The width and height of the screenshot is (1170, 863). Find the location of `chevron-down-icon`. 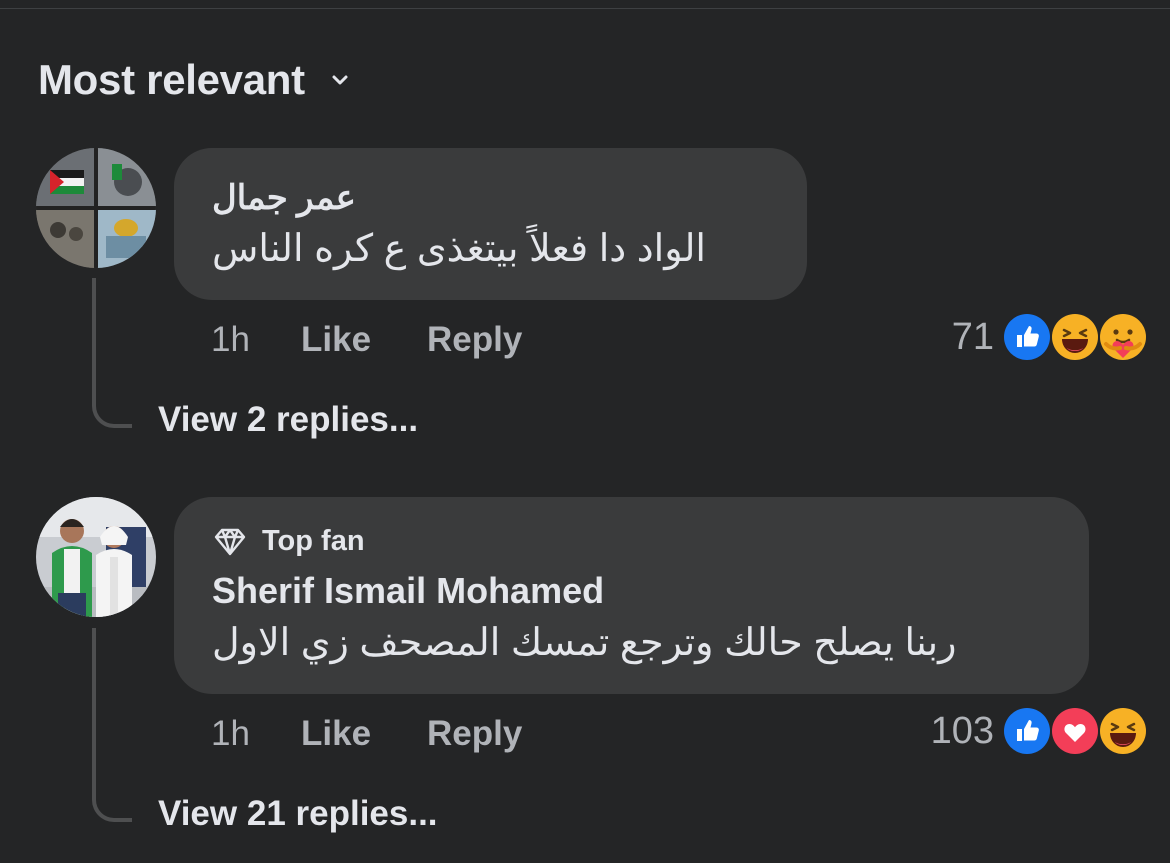

chevron-down-icon is located at coordinates (342, 80).